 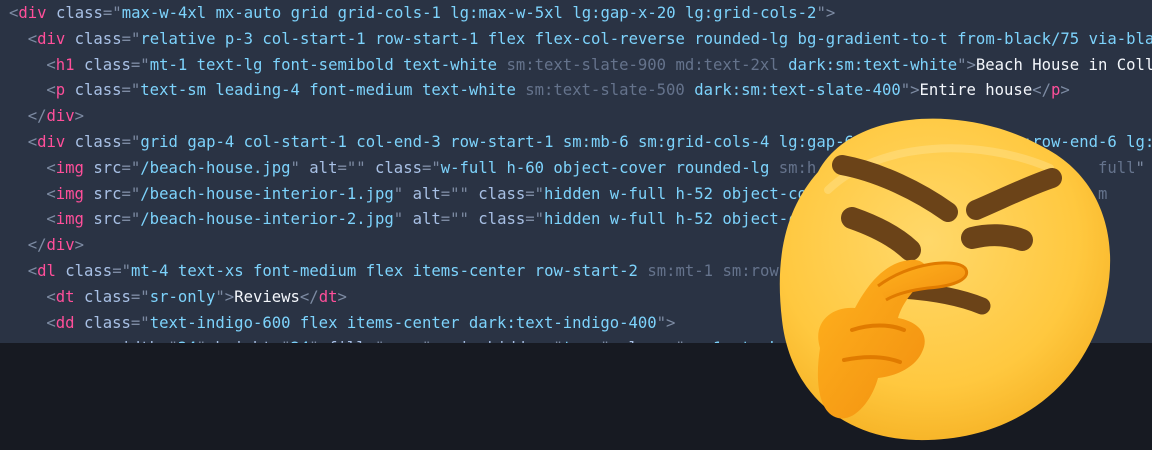 I want to click on code-line: </div>, so click(x=56, y=245).